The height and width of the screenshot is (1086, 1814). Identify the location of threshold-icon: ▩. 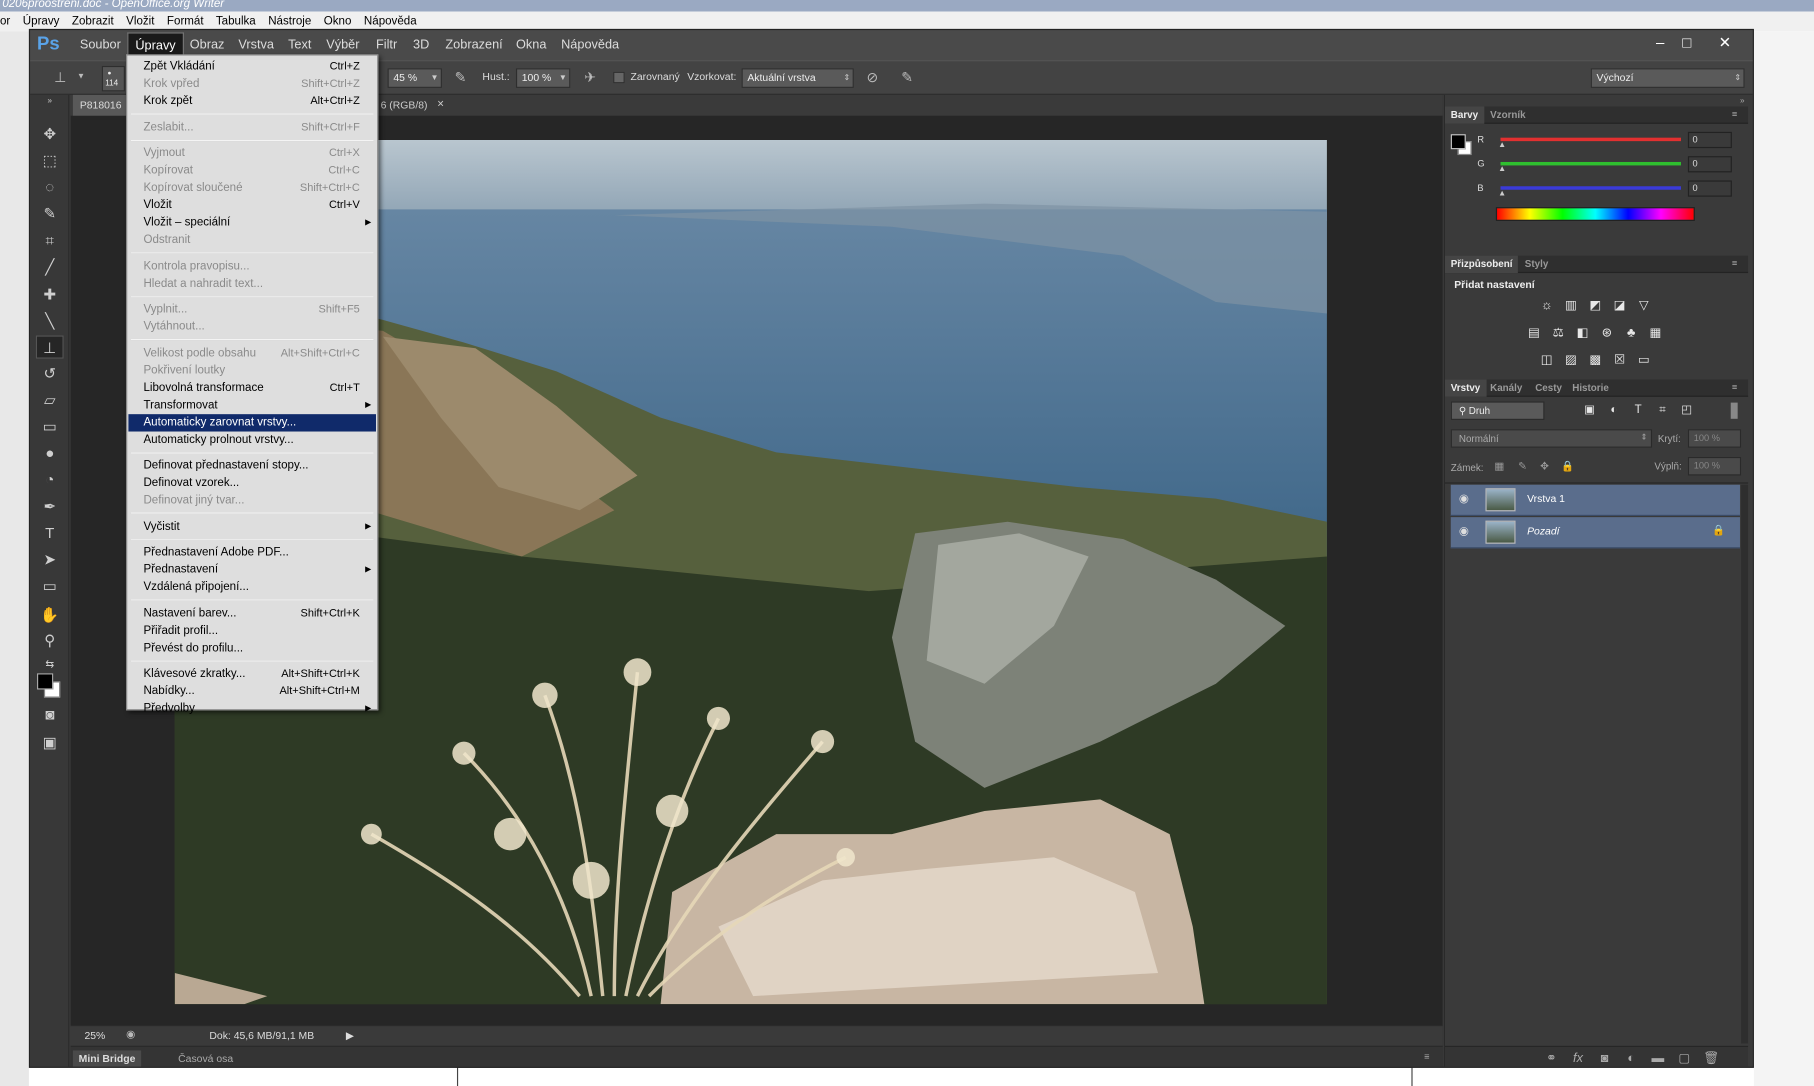
(1595, 360).